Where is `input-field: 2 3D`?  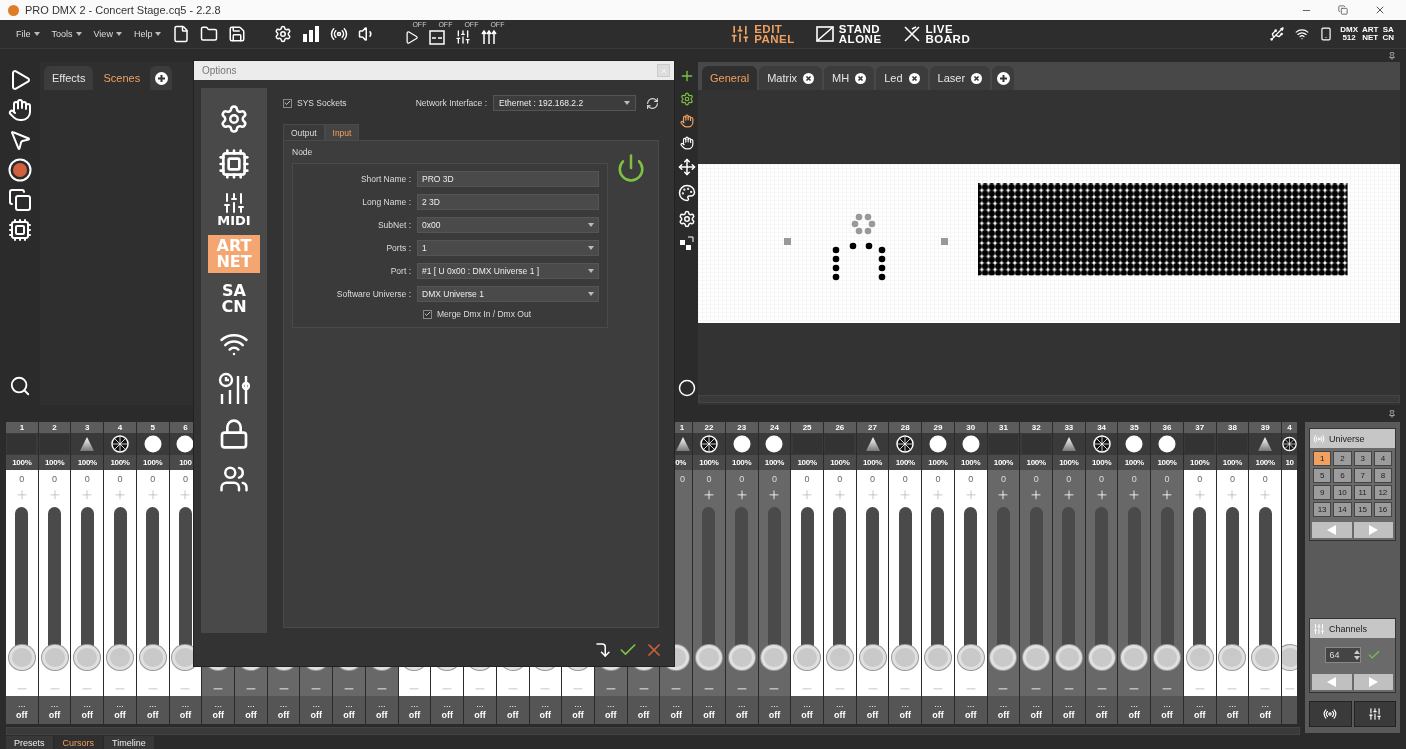 input-field: 2 3D is located at coordinates (508, 202).